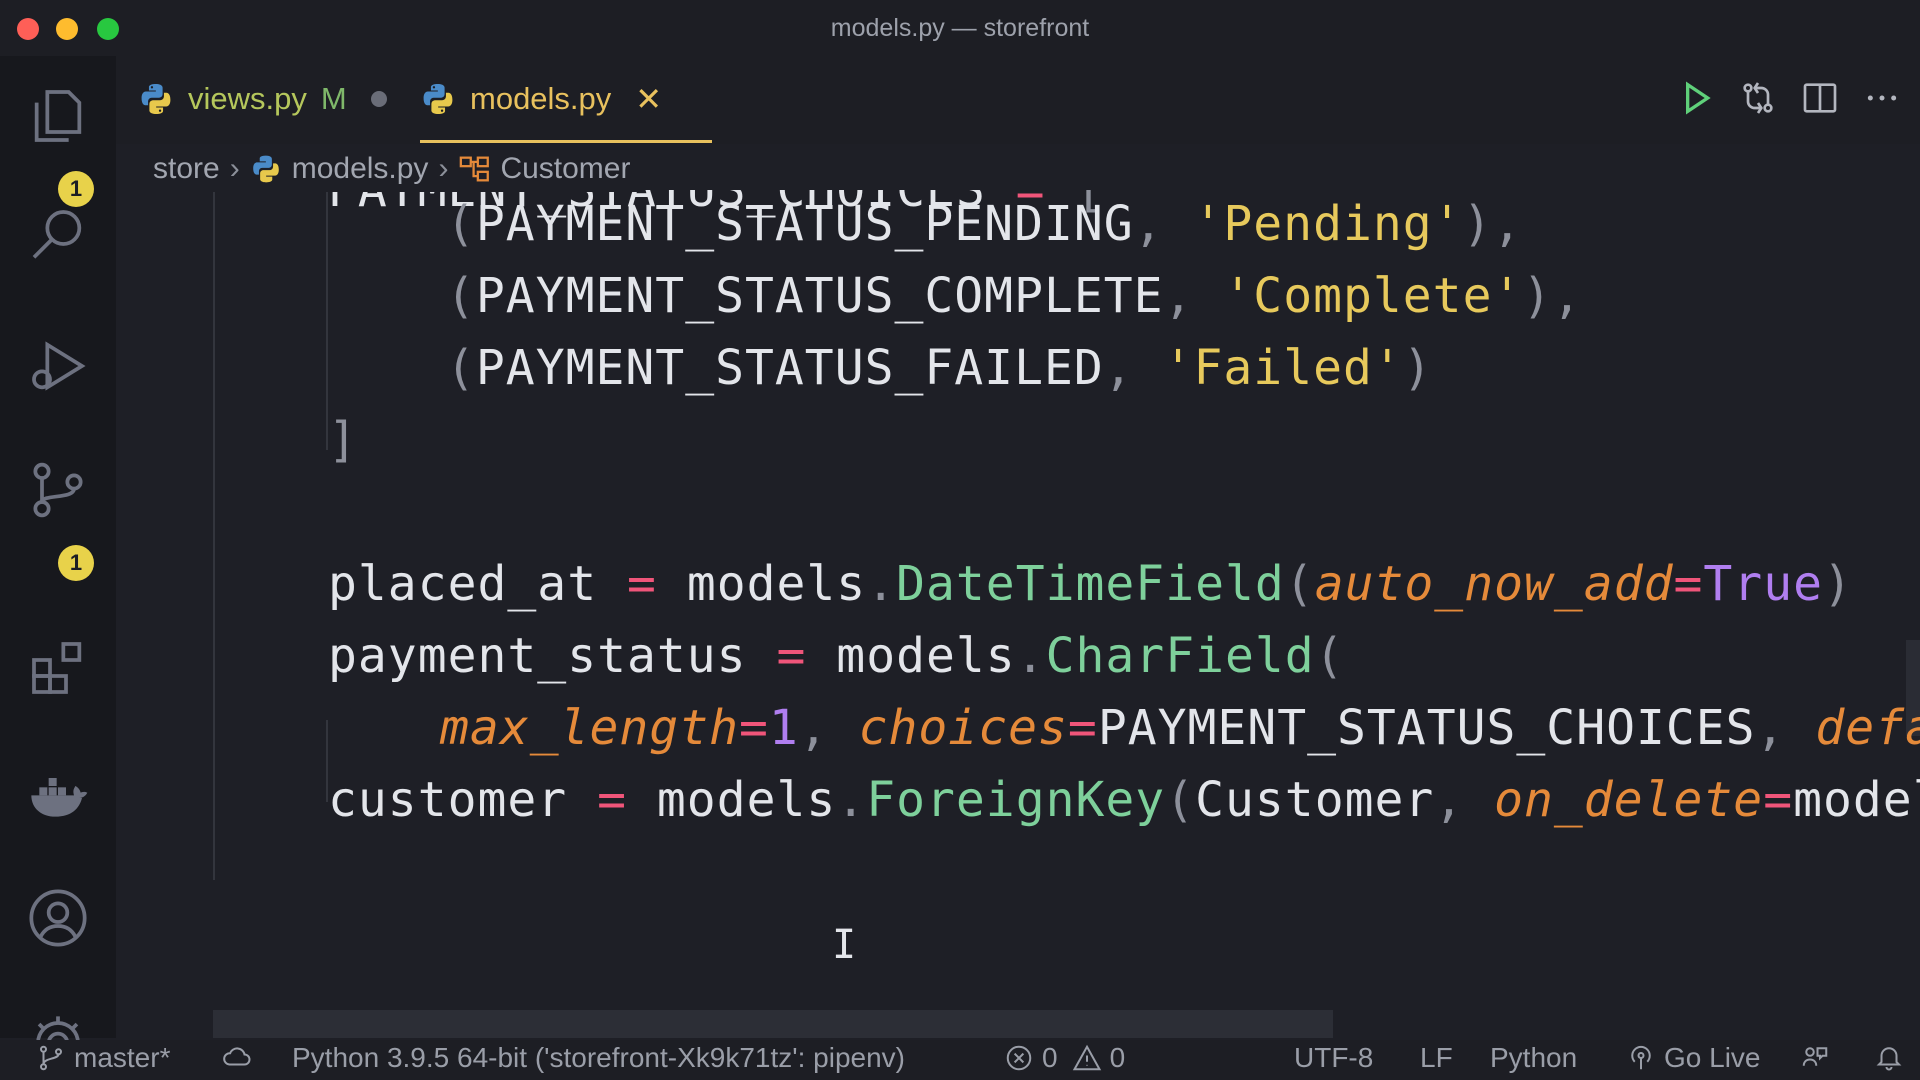 This screenshot has height=1080, width=1920. I want to click on source-control-badge: 1, so click(76, 563).